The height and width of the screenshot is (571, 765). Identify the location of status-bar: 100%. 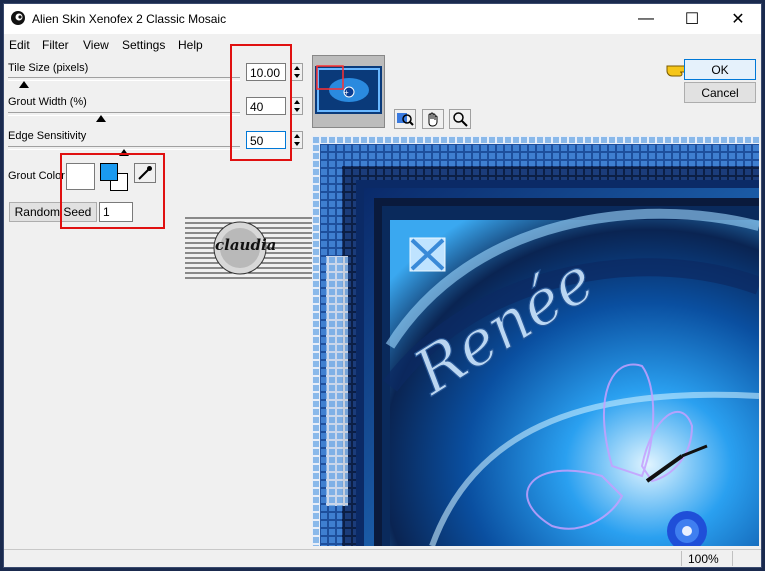
(382, 558).